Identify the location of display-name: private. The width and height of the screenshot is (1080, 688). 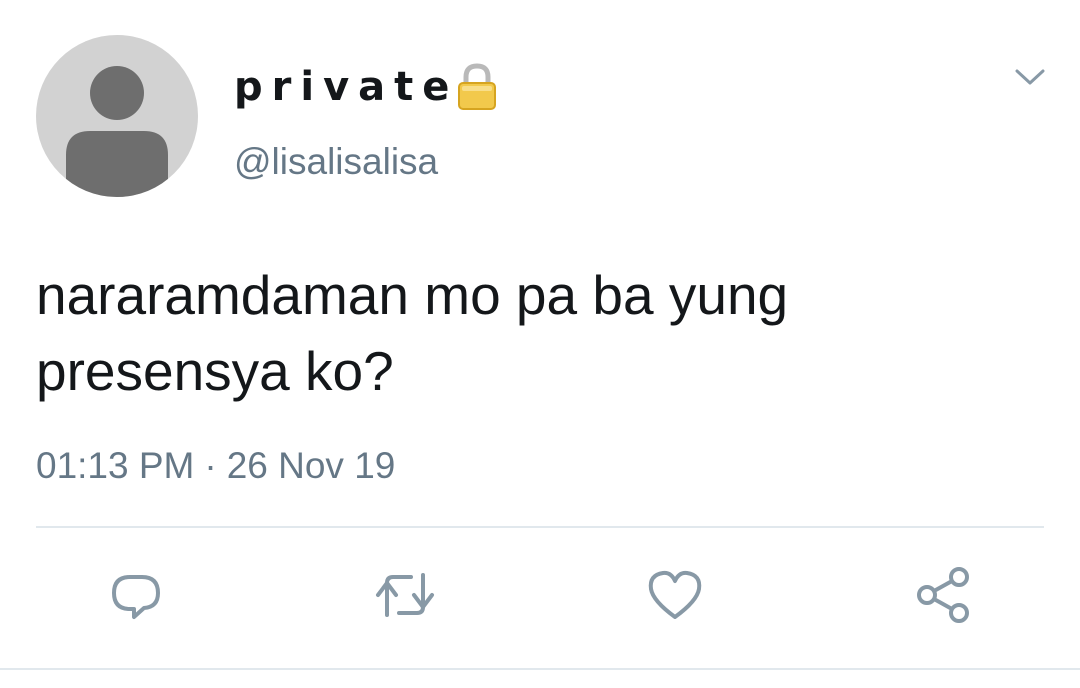
(367, 87).